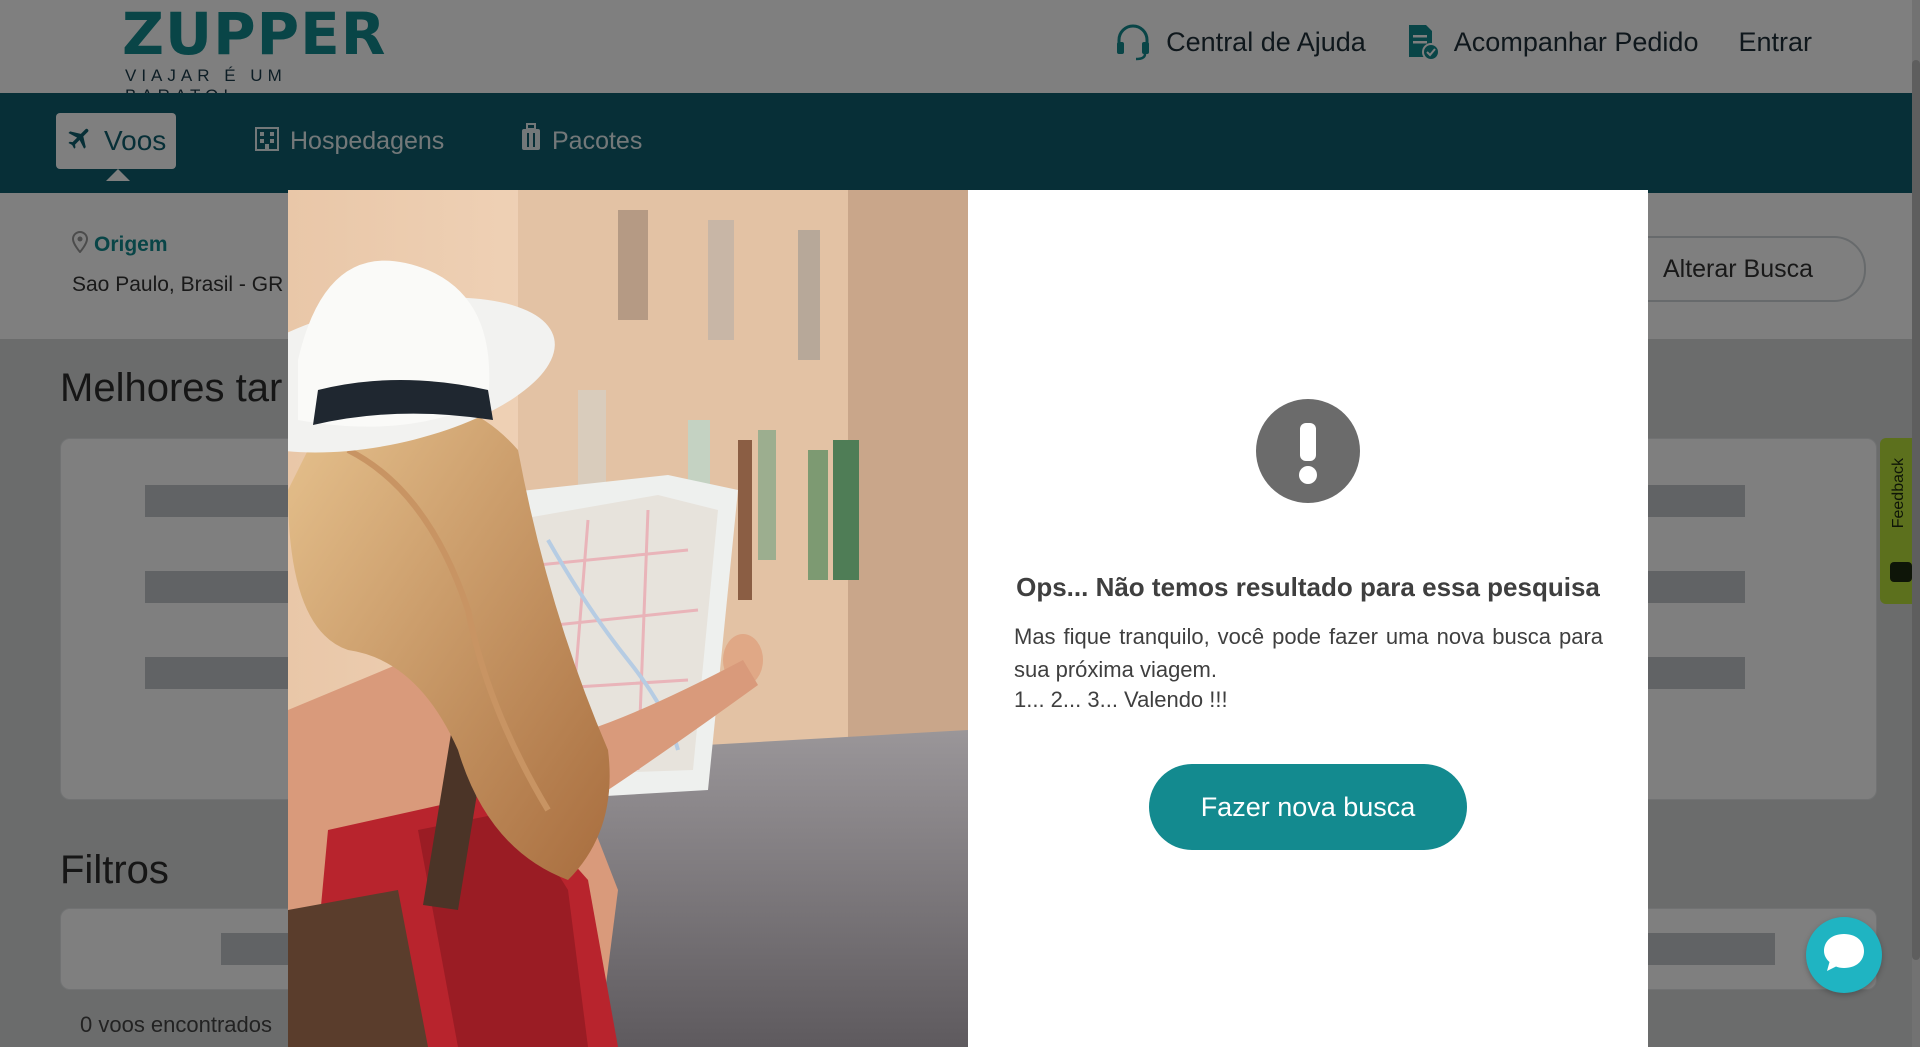 This screenshot has width=1920, height=1047. I want to click on chat-button, so click(1844, 955).